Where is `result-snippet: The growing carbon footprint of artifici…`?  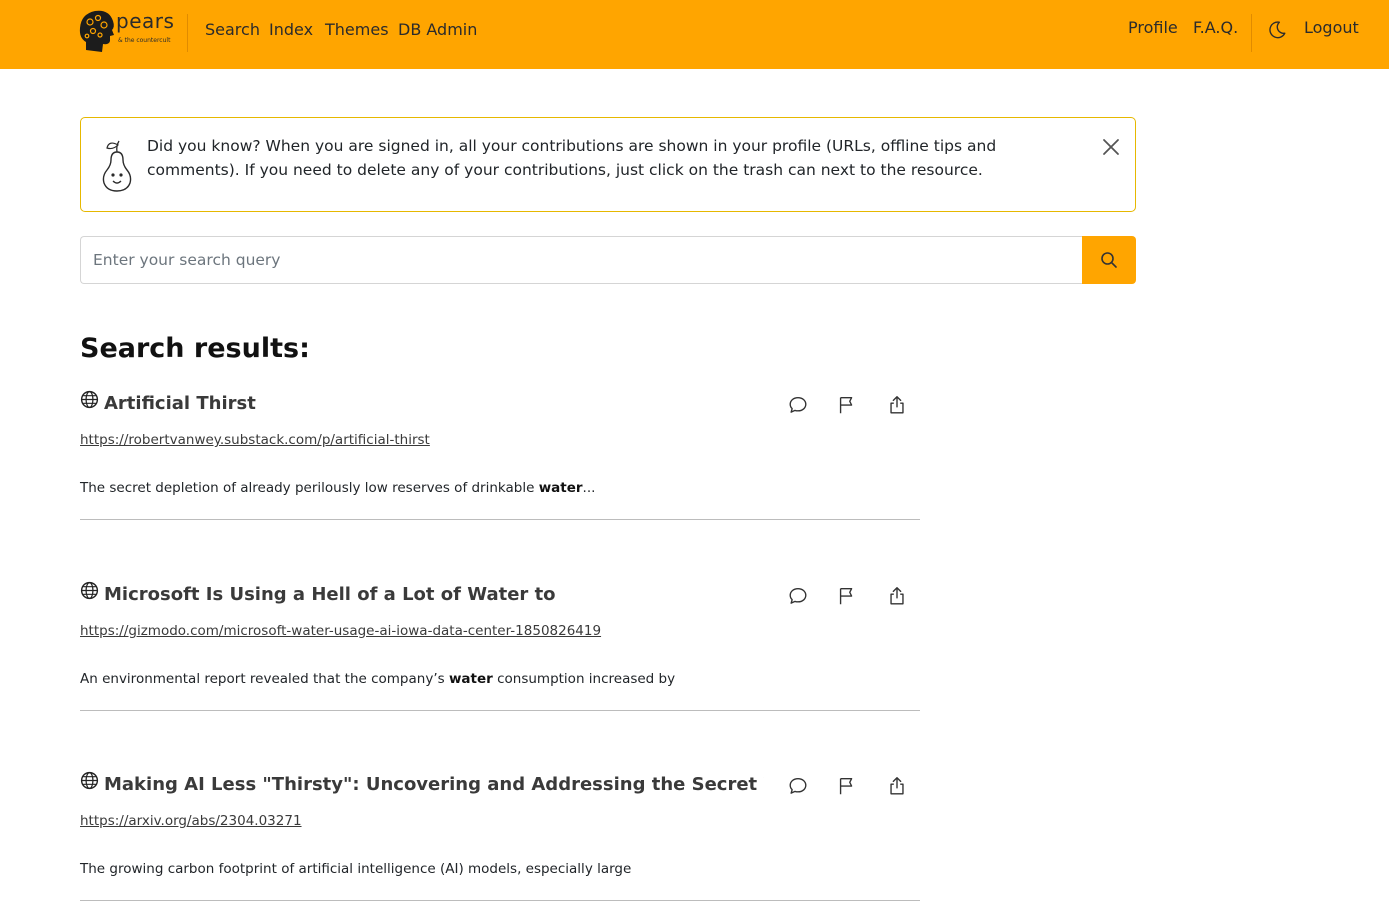
result-snippet: The growing carbon footprint of artifici… is located at coordinates (355, 869).